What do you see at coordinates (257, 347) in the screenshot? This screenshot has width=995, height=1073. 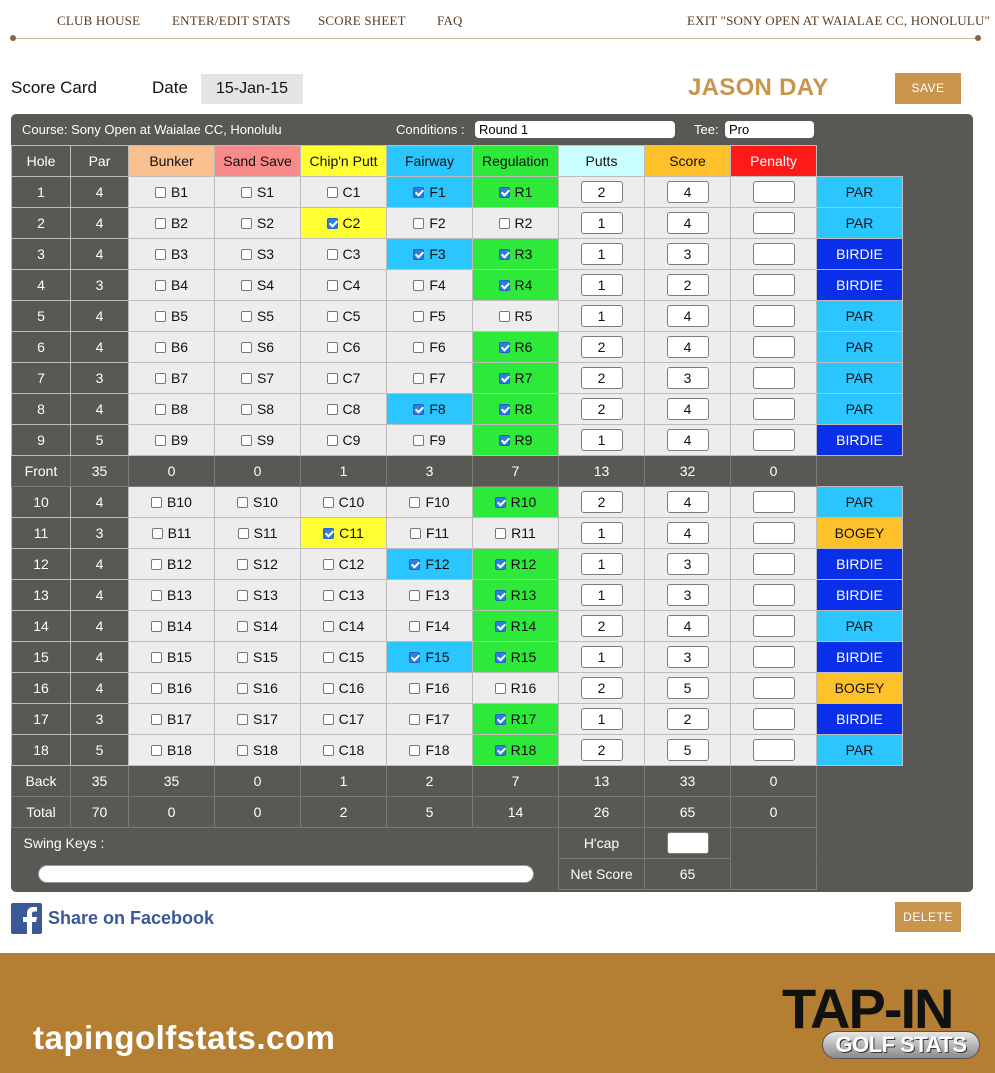 I see `sand-save-cell: S6` at bounding box center [257, 347].